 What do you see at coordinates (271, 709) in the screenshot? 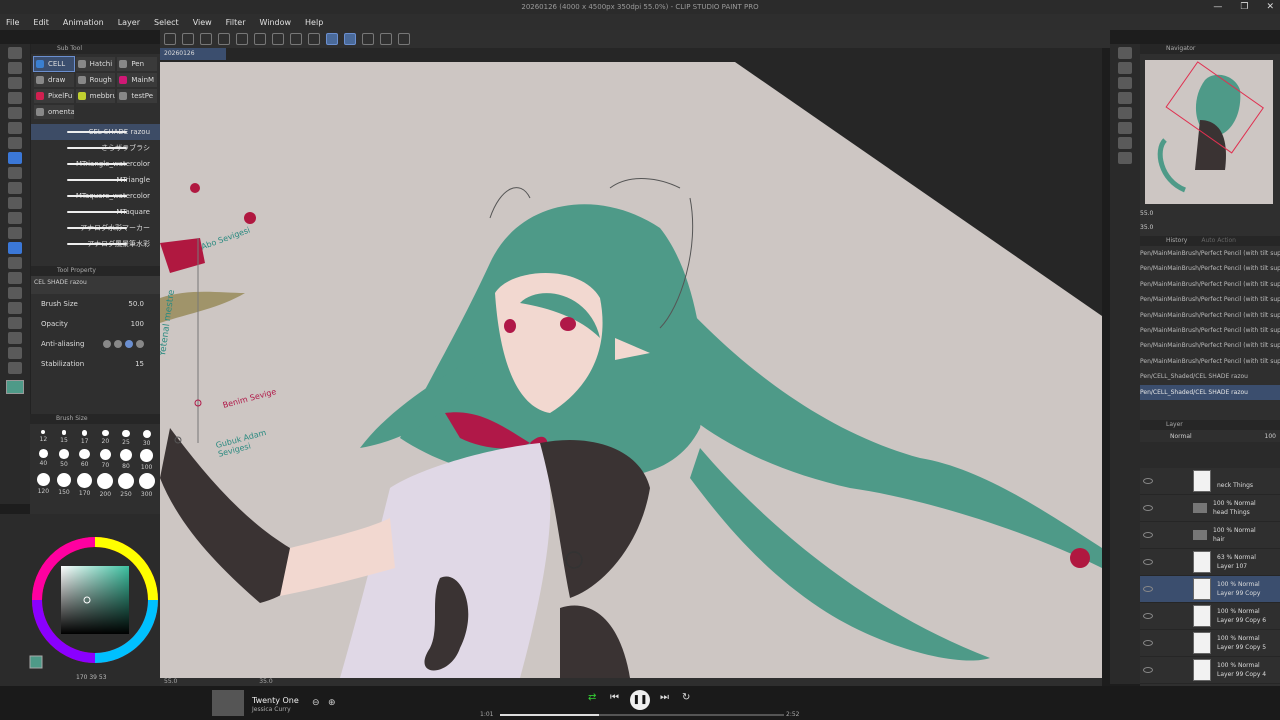
I see `track-artist: Jessica Curry` at bounding box center [271, 709].